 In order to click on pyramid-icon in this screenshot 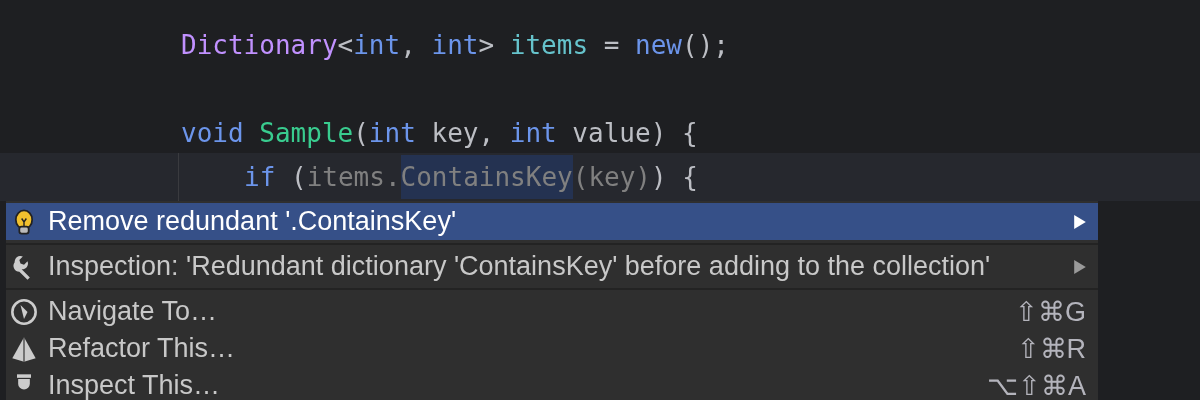, I will do `click(24, 348)`.